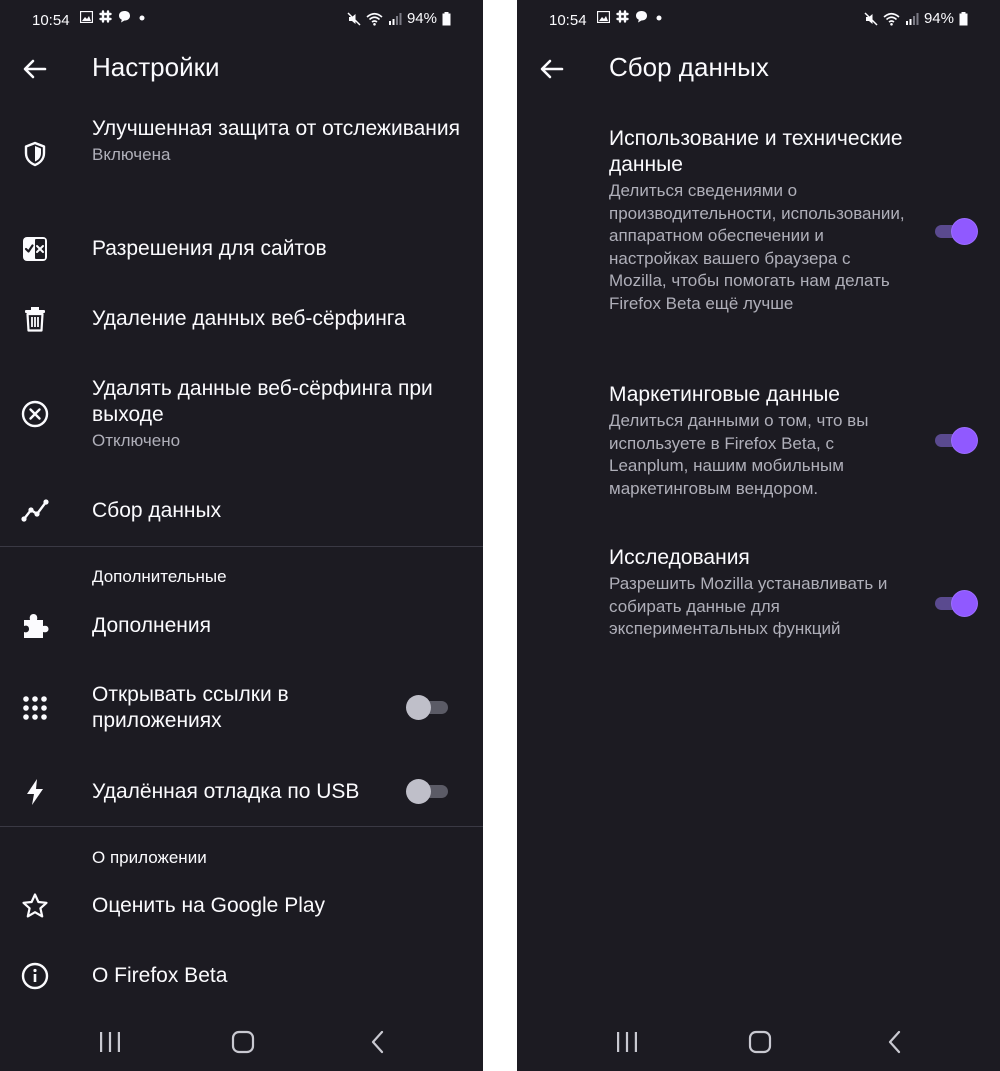 The image size is (1000, 1071). Describe the element at coordinates (149, 857) in the screenshot. I see `section-header-about: О приложении` at that location.